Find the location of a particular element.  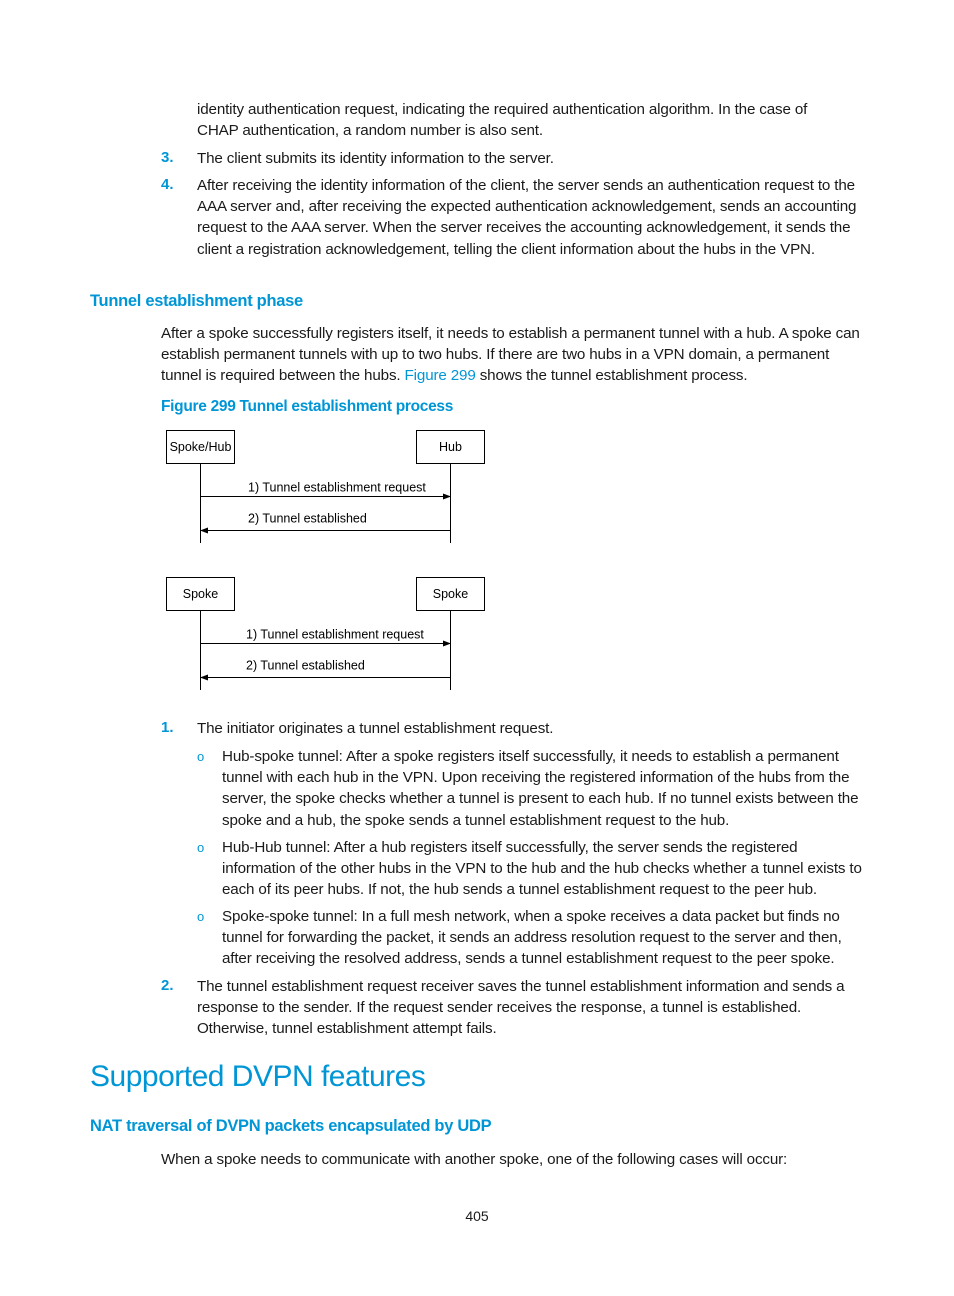

chapter-heading: Supported DVPN features is located at coordinates (258, 1076).